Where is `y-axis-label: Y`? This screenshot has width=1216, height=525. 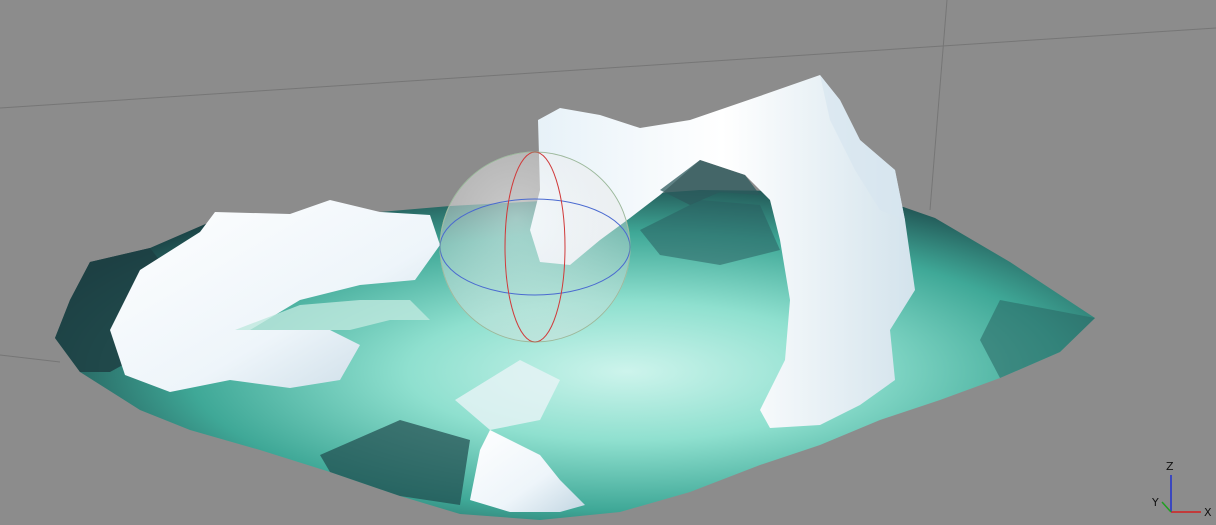 y-axis-label: Y is located at coordinates (1155, 502).